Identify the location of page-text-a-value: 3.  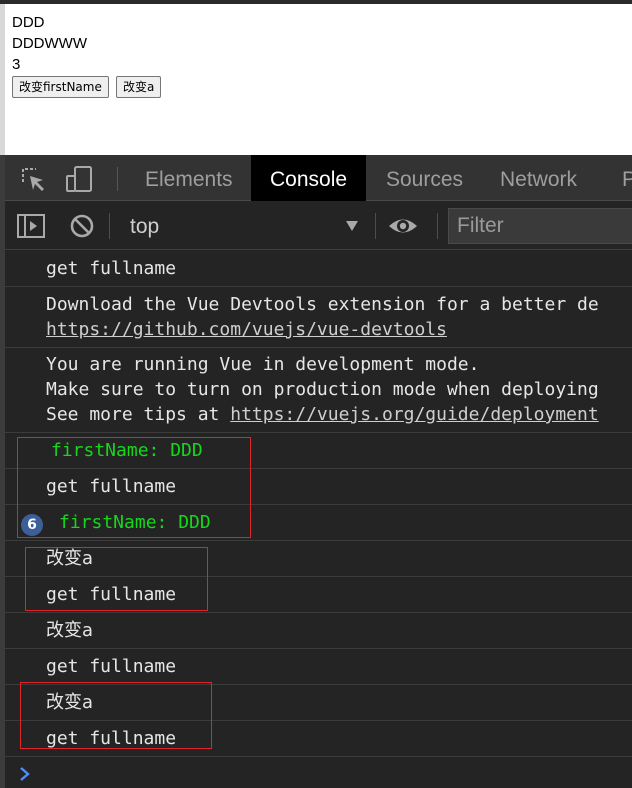
(16, 64).